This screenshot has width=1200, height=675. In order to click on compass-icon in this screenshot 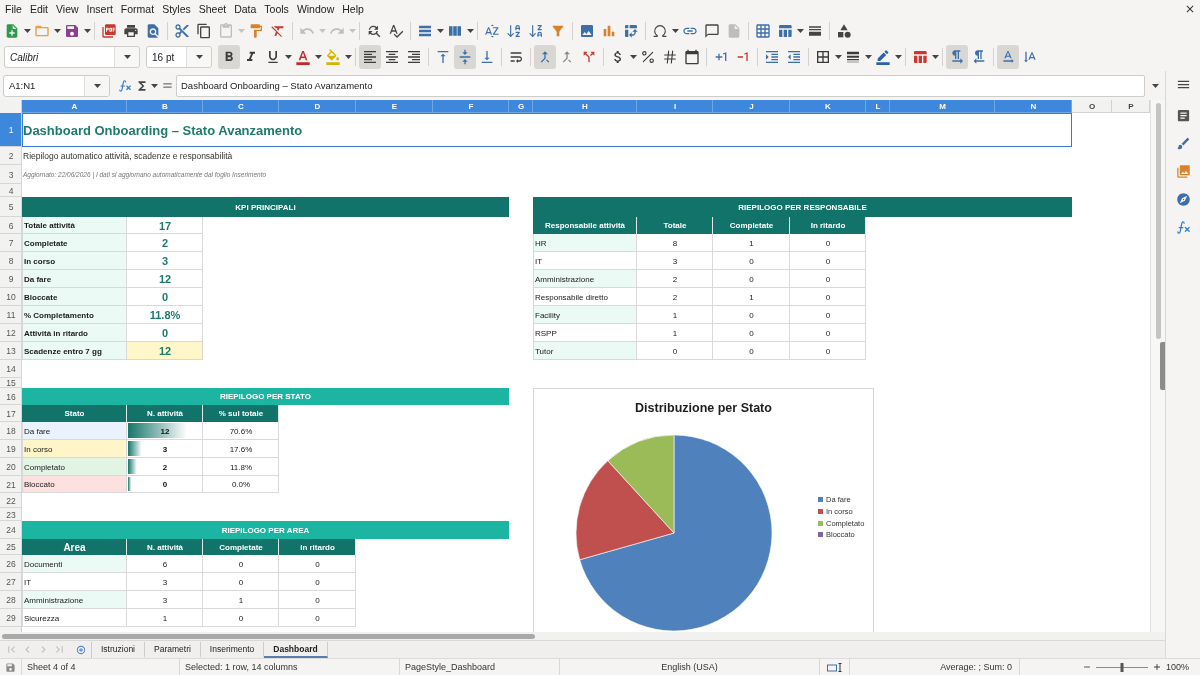, I will do `click(1183, 199)`.